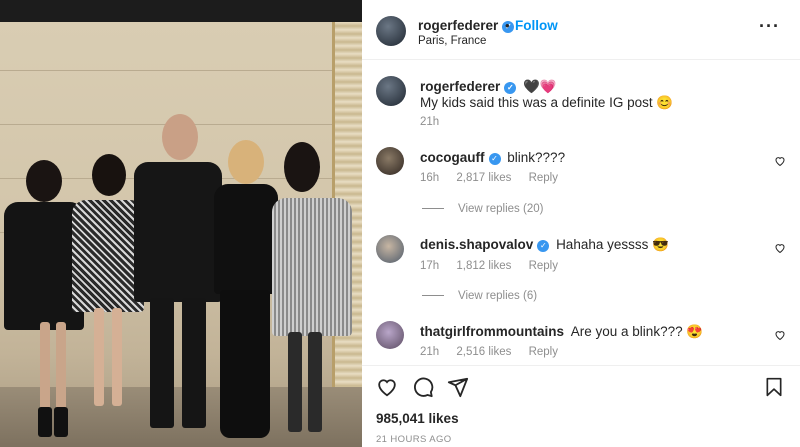 This screenshot has width=800, height=447. Describe the element at coordinates (774, 387) in the screenshot. I see `bookmark-icon` at that location.